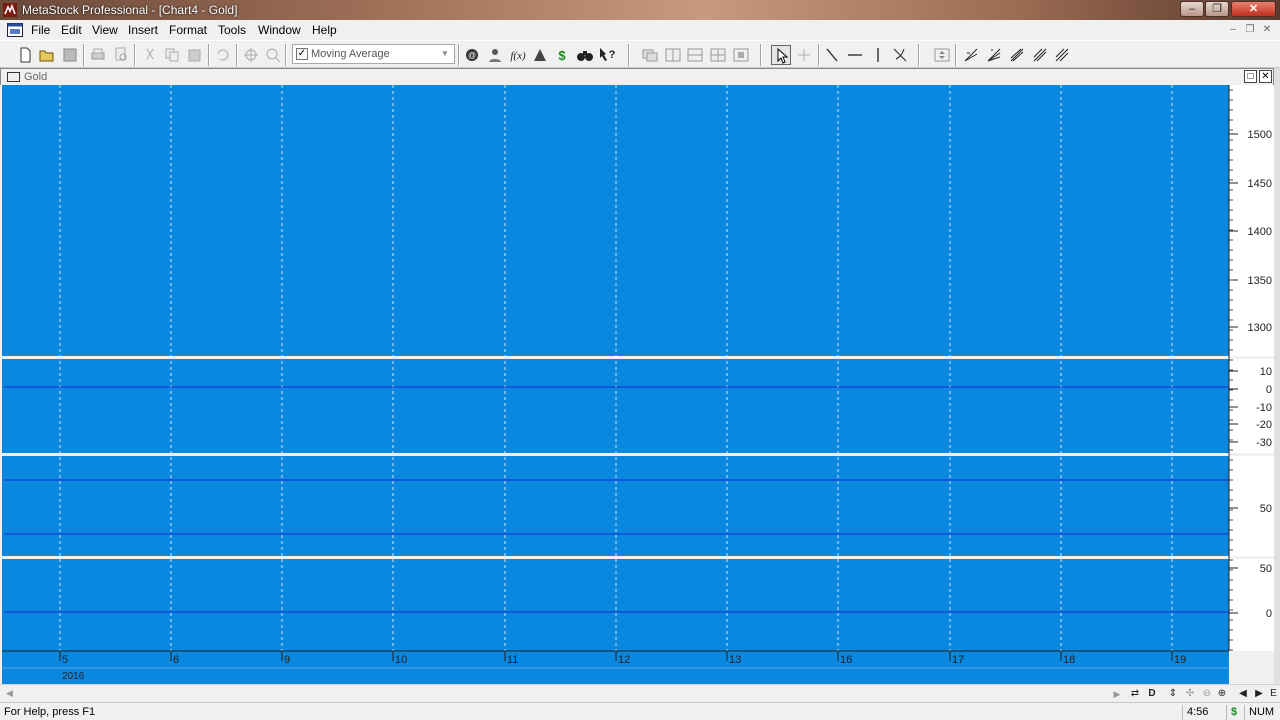 This screenshot has width=1280, height=720. I want to click on tile-grid-icon, so click(718, 55).